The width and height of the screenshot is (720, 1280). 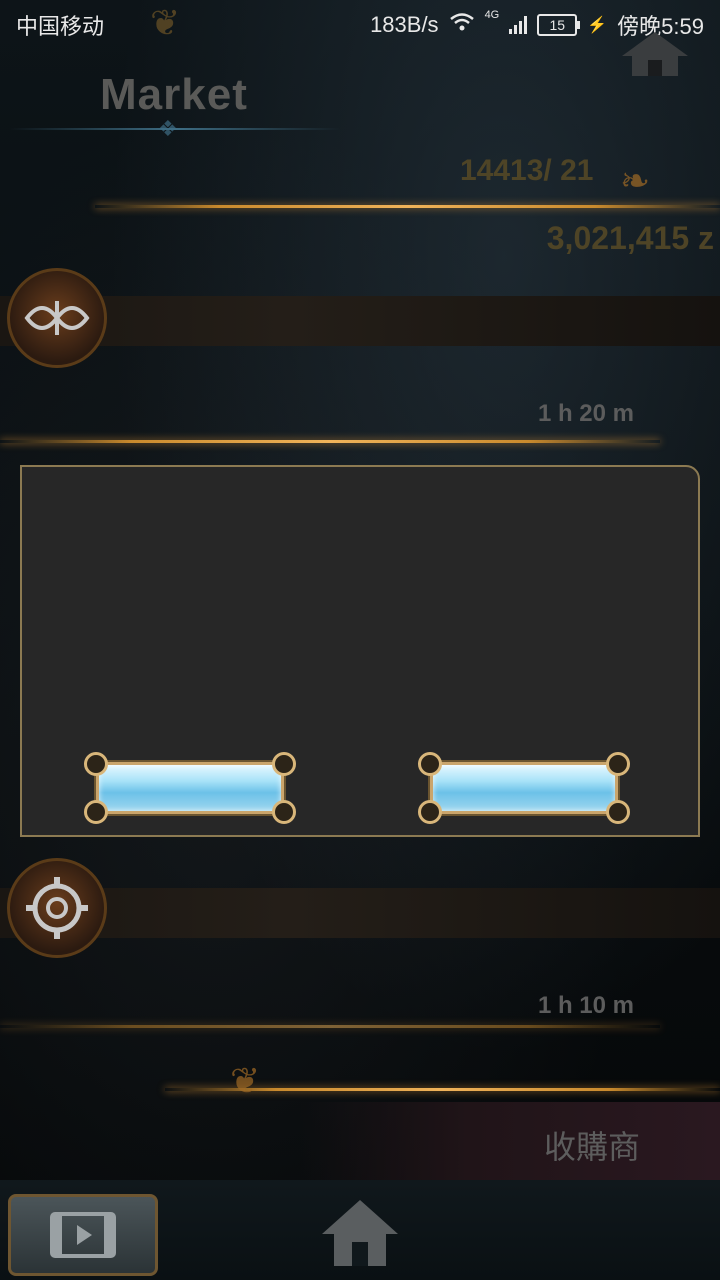 What do you see at coordinates (360, 1233) in the screenshot?
I see `home-icon` at bounding box center [360, 1233].